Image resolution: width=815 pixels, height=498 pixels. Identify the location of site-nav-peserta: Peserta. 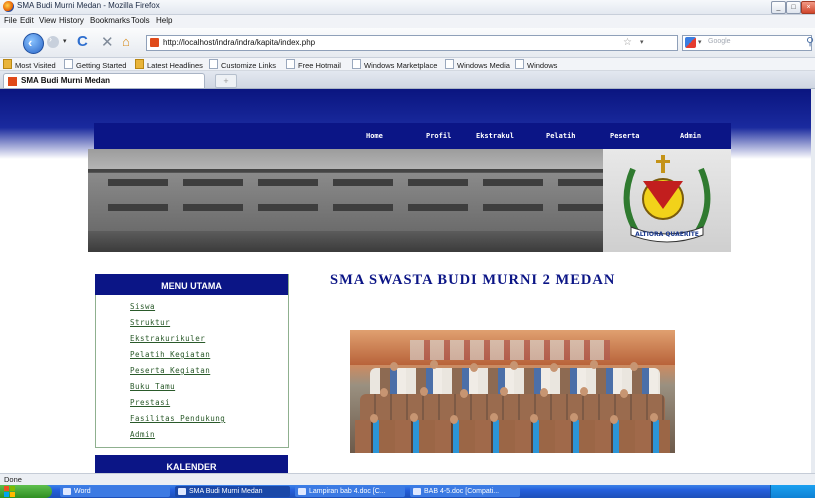
(625, 136).